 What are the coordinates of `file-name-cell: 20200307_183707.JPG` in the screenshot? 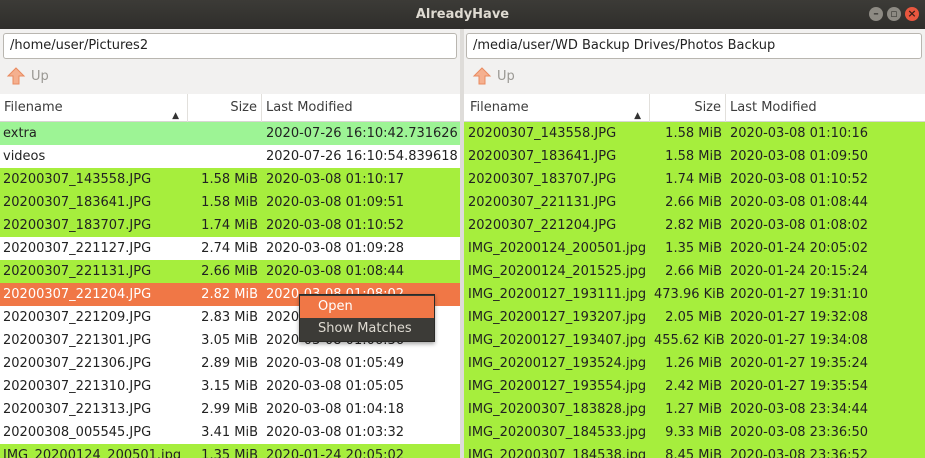 It's located at (542, 179).